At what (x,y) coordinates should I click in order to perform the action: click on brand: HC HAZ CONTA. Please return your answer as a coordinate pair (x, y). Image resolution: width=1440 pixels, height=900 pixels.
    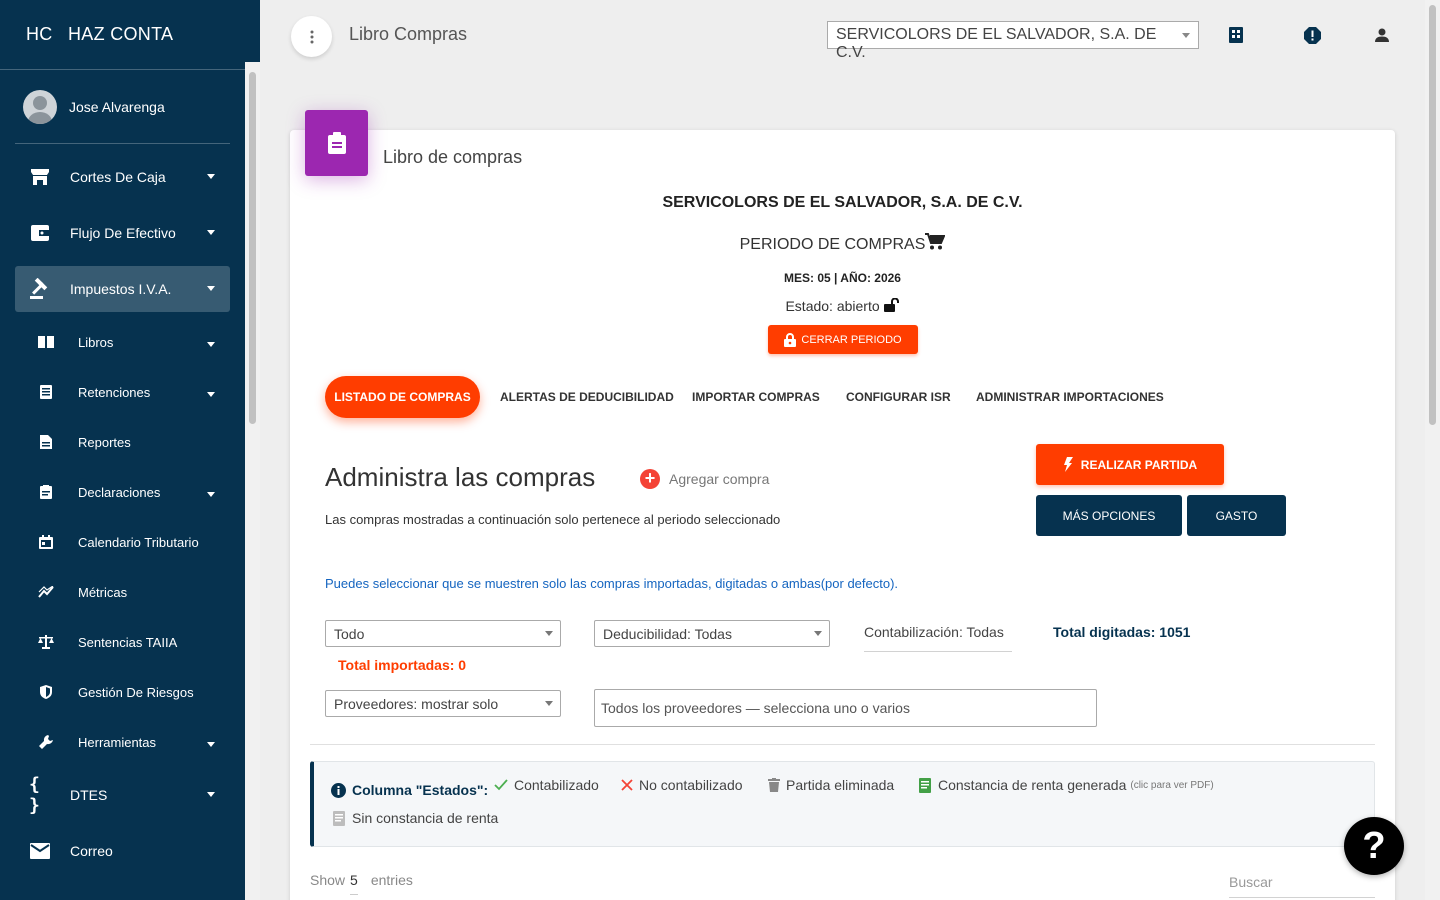
    Looking at the image, I should click on (122, 35).